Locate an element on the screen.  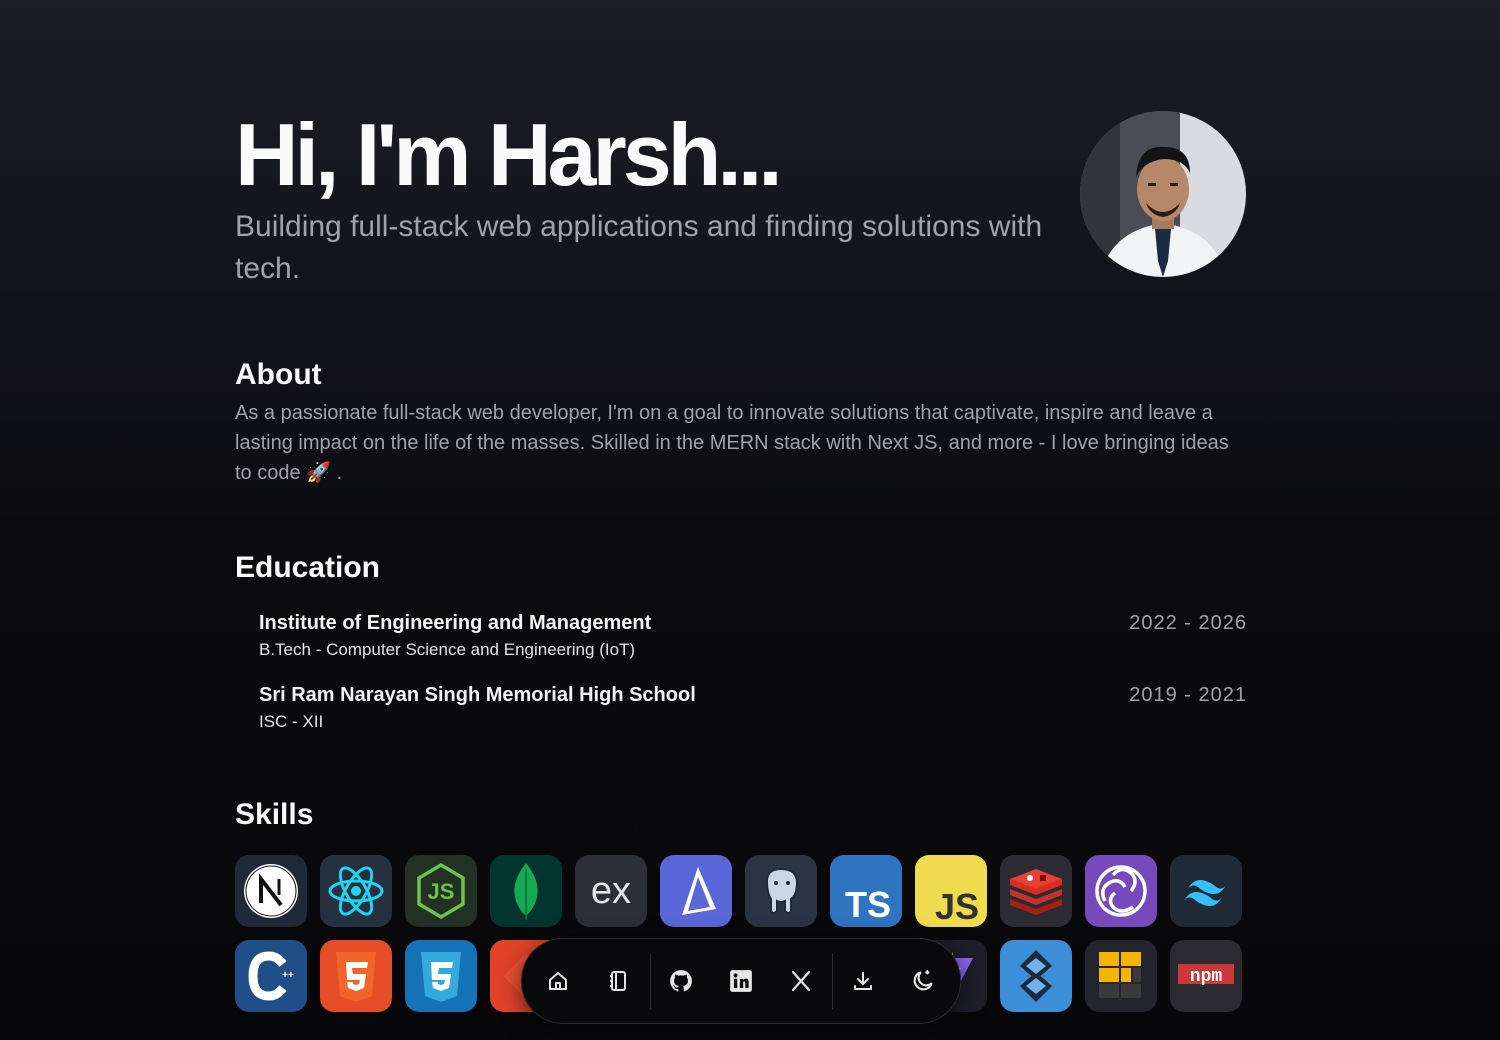
nodejs-icon: JS is located at coordinates (441, 891).